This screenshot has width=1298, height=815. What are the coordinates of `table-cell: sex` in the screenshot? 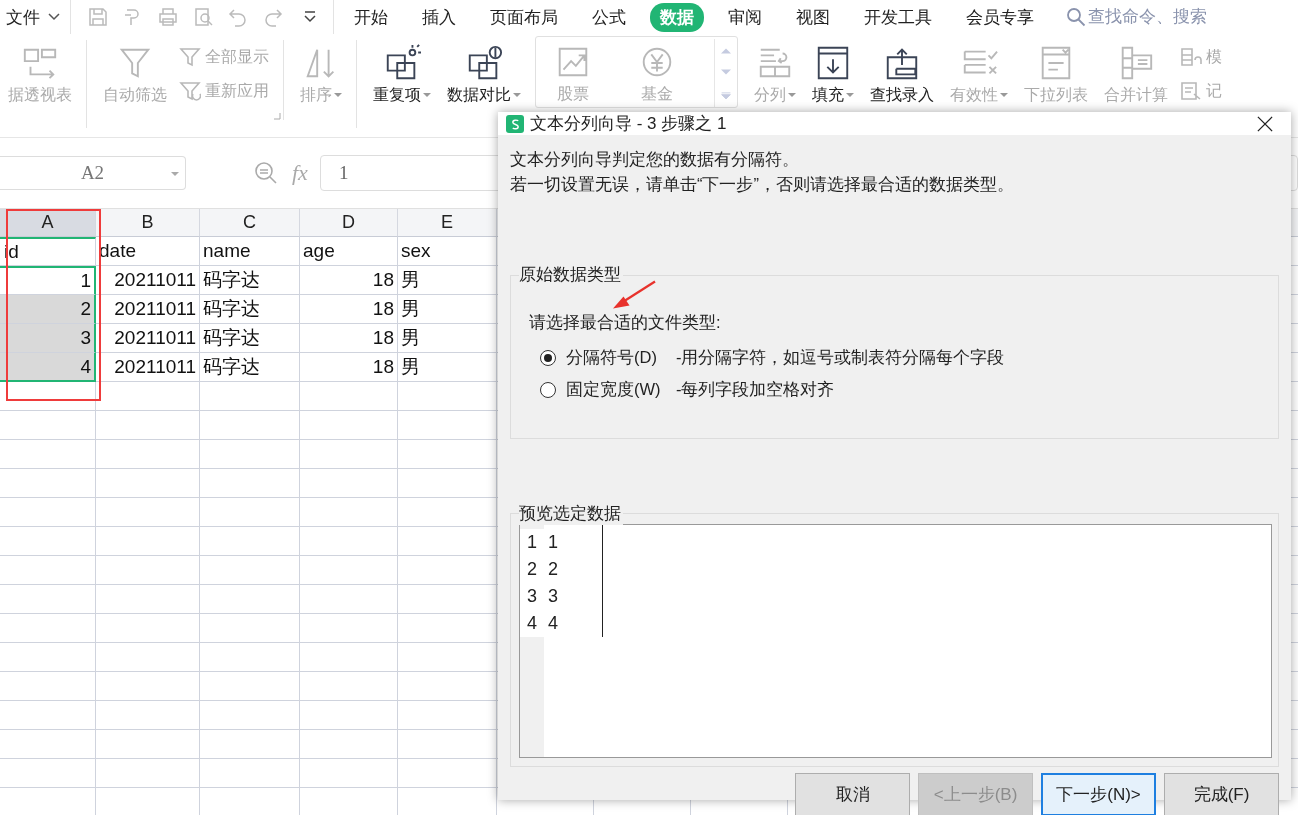 It's located at (447, 251).